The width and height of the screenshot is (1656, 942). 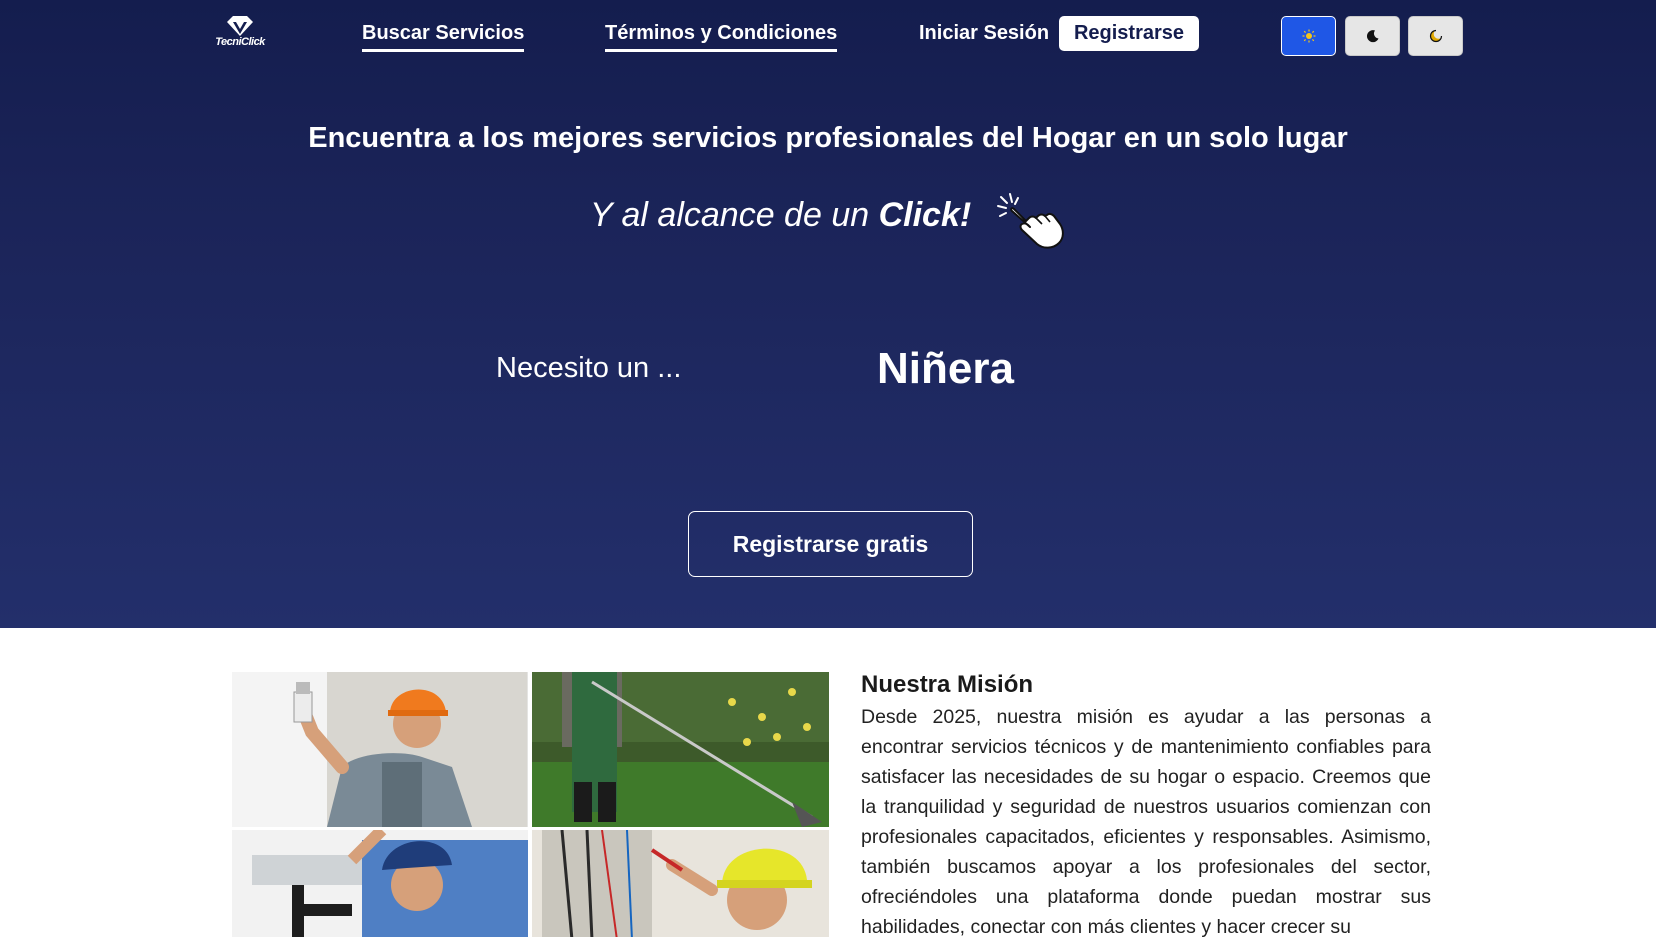 I want to click on theme-light-button, so click(x=1308, y=36).